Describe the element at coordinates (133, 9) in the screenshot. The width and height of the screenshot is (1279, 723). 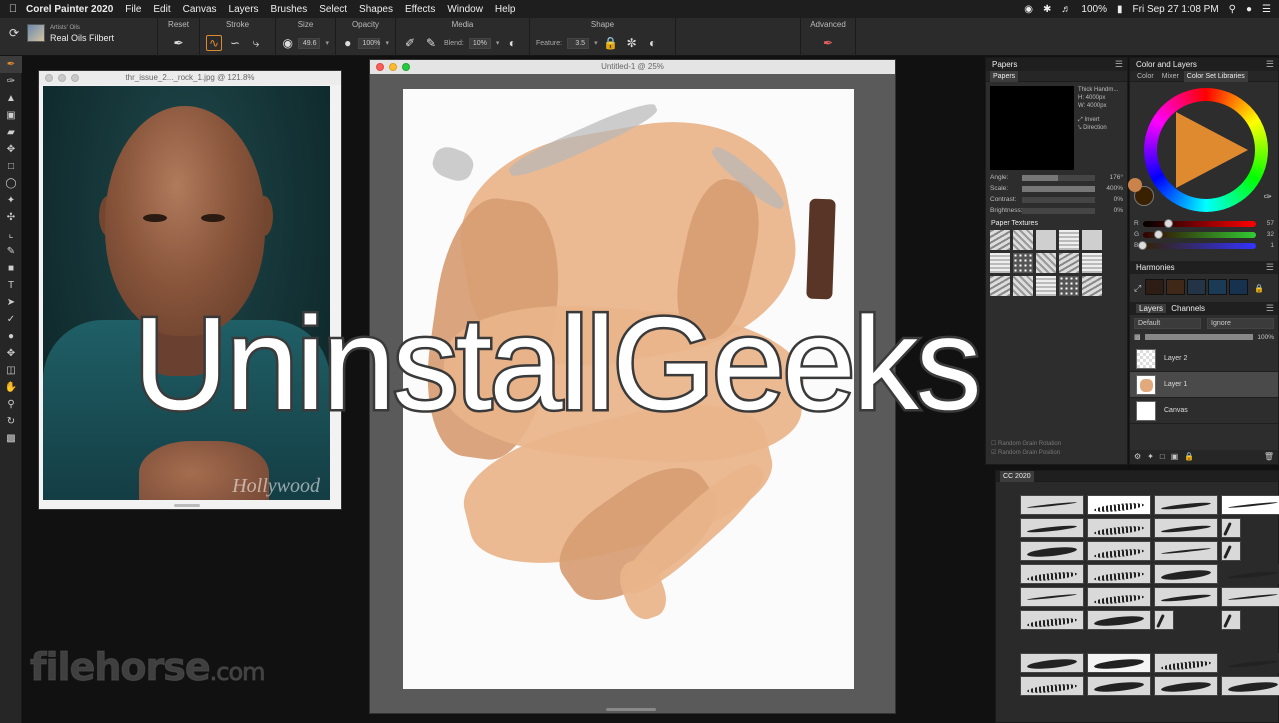
I see `menu-file: File` at that location.